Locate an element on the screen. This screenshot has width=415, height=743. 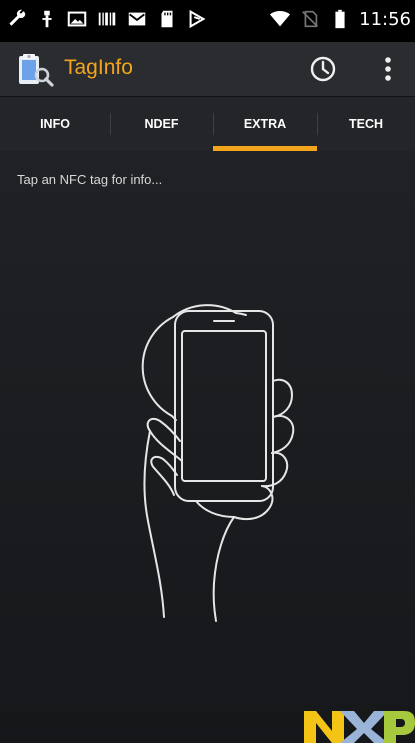
wifi-icon is located at coordinates (280, 18).